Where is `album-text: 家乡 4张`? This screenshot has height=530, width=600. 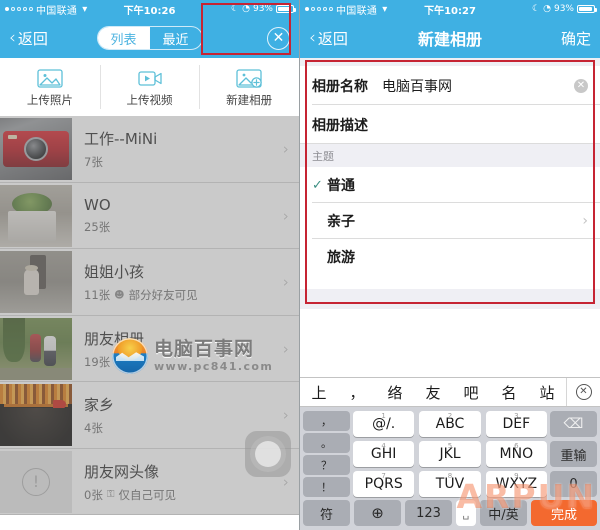 album-text: 家乡 4张 is located at coordinates (183, 415).